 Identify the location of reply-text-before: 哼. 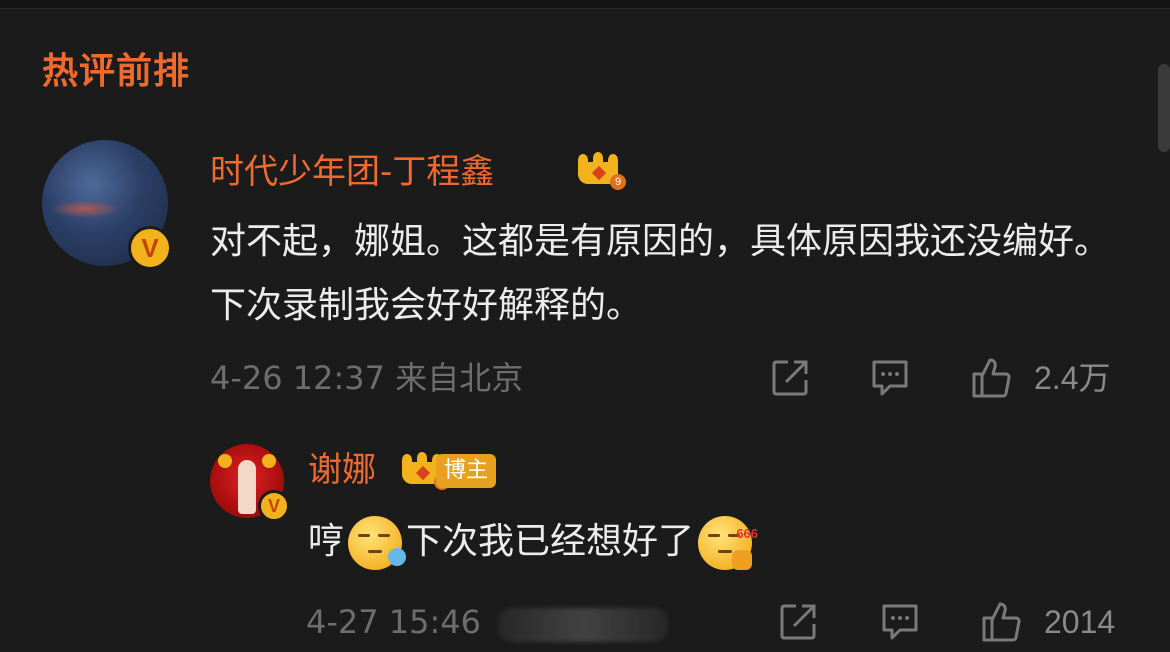
(326, 541).